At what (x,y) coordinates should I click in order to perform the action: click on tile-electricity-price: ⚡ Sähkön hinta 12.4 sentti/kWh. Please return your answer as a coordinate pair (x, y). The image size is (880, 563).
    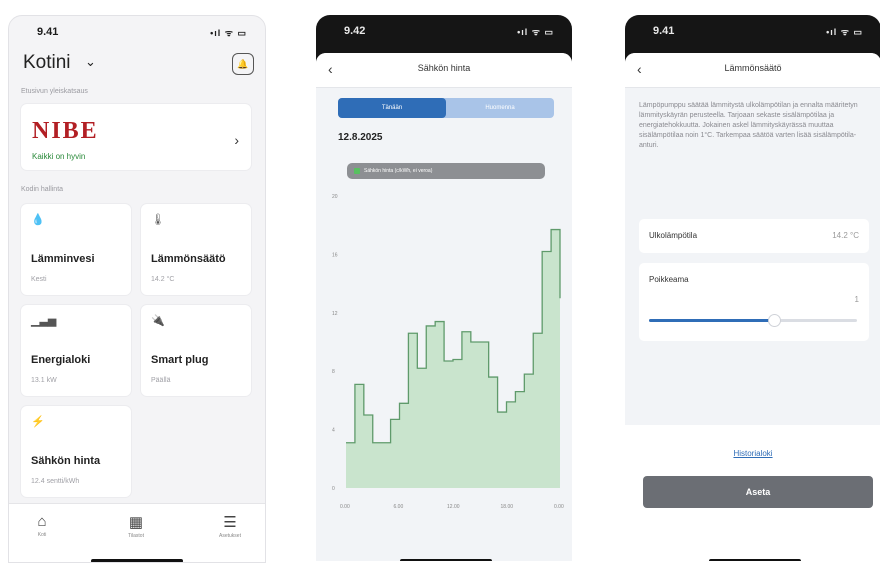
    Looking at the image, I should click on (76, 451).